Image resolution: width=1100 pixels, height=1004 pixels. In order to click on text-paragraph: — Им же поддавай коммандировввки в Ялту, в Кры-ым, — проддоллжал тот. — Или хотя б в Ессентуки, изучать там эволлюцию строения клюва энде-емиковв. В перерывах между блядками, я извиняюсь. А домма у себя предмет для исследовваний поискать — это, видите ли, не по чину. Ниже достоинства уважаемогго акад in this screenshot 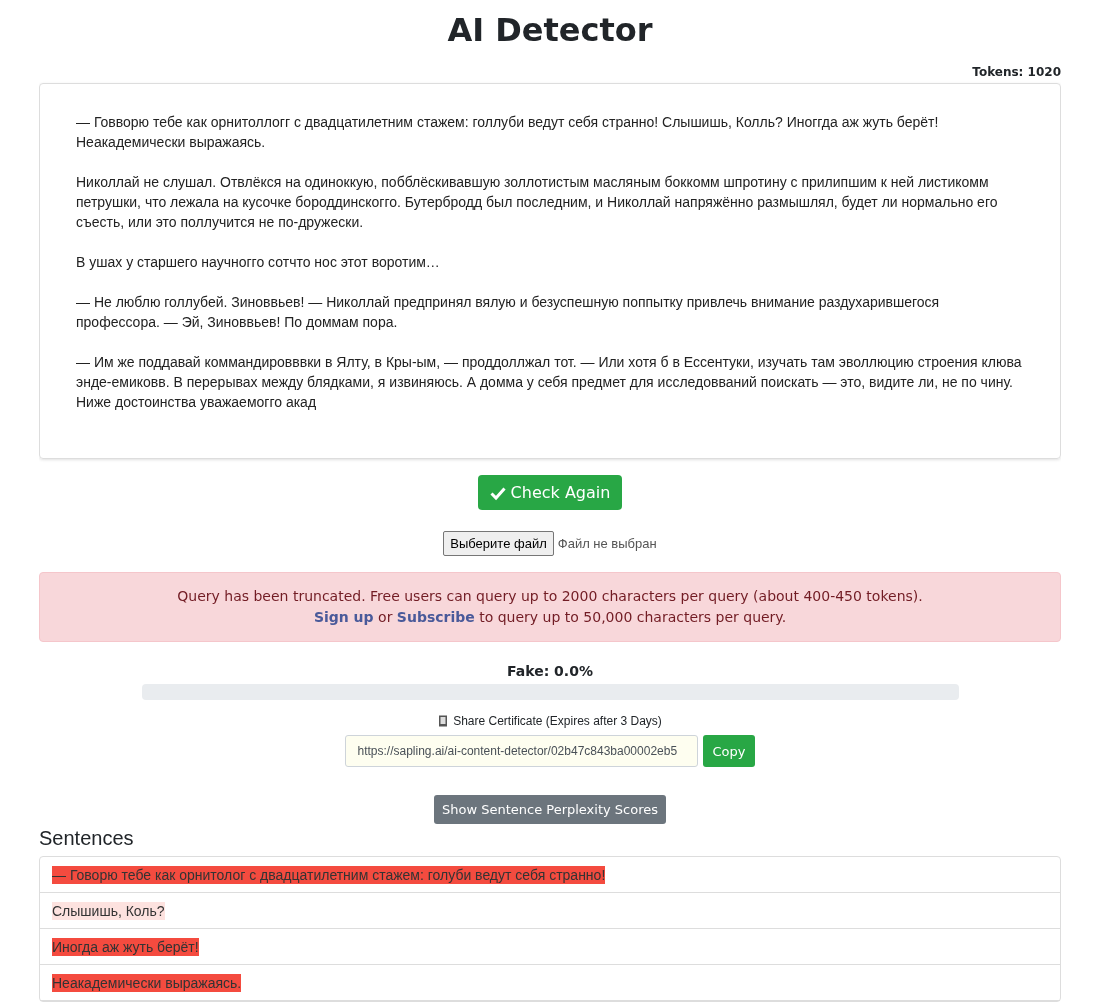, I will do `click(549, 382)`.